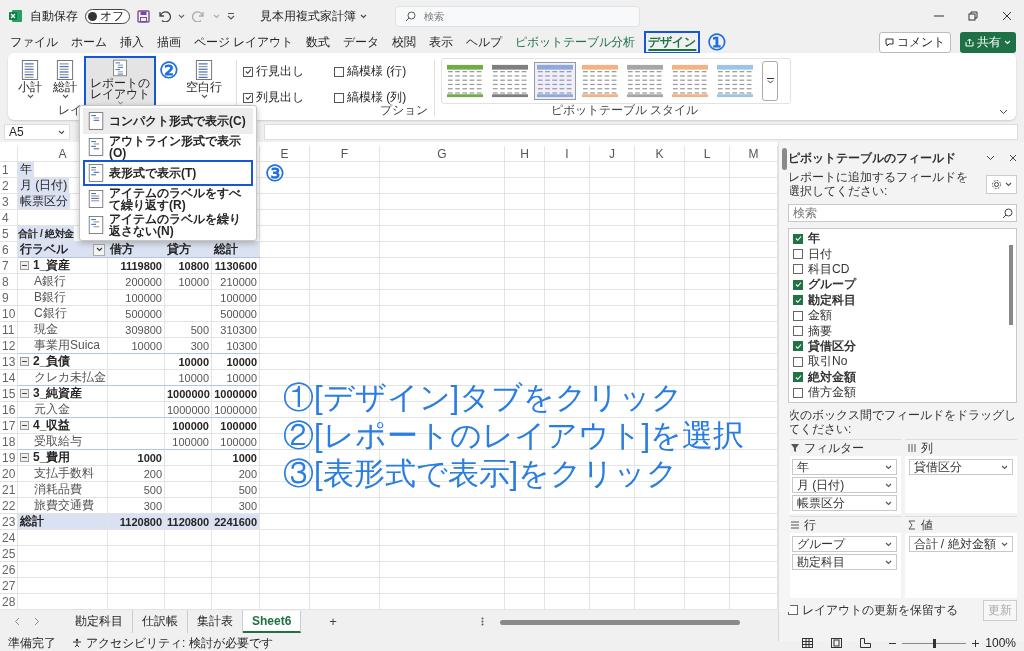 The width and height of the screenshot is (1024, 651). Describe the element at coordinates (904, 331) in the screenshot. I see `field-checkbox: 摘要` at that location.